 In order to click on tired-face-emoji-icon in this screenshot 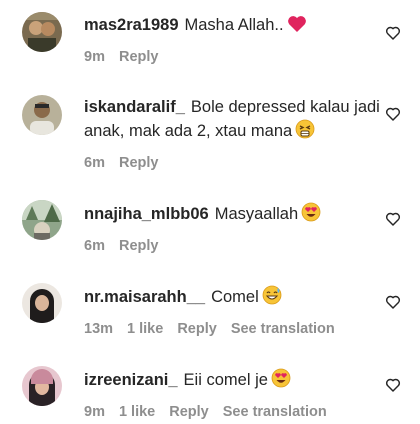, I will do `click(305, 132)`.